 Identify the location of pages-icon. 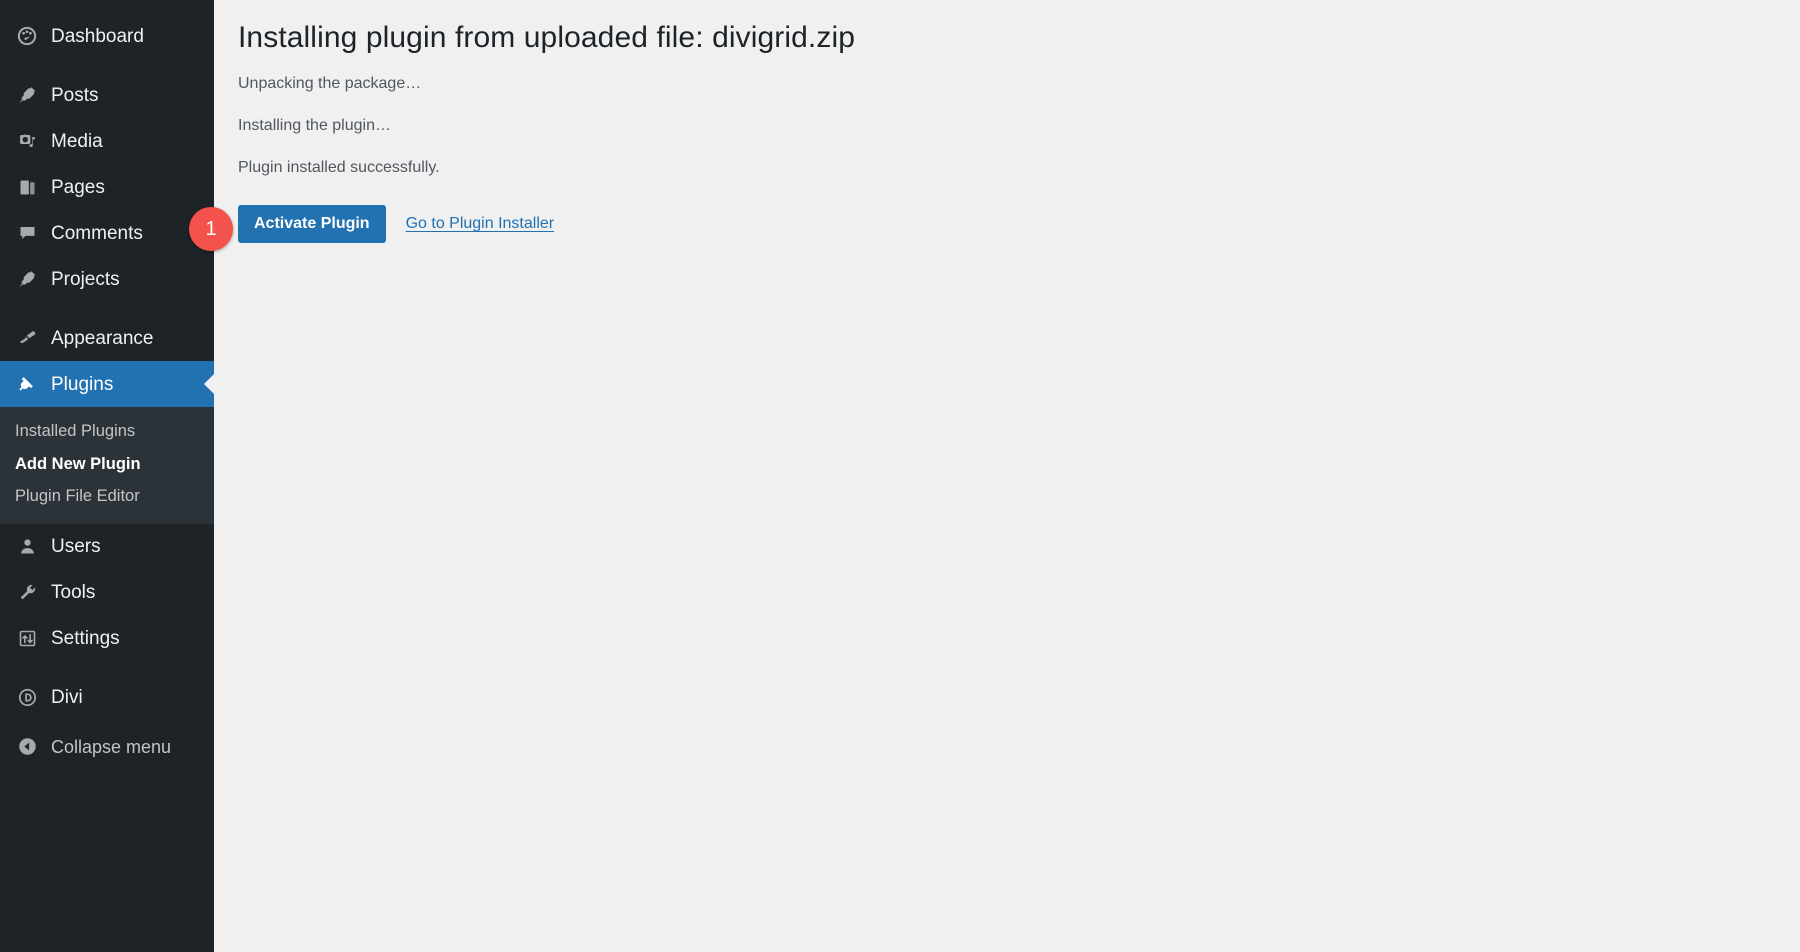
(27, 187).